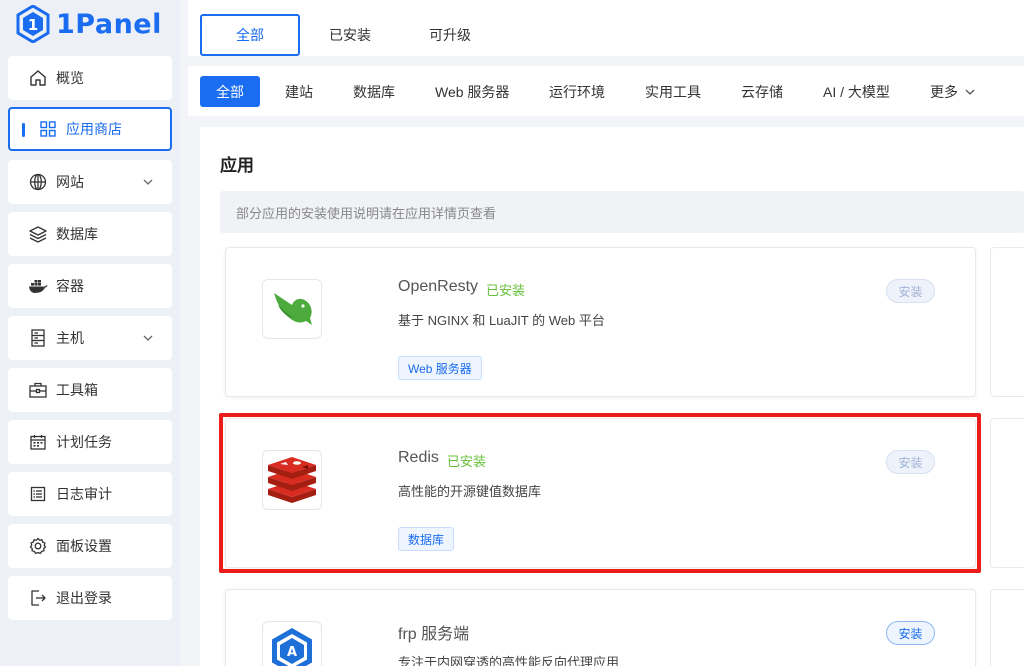  I want to click on app-logo: 1 1Panel, so click(89, 24).